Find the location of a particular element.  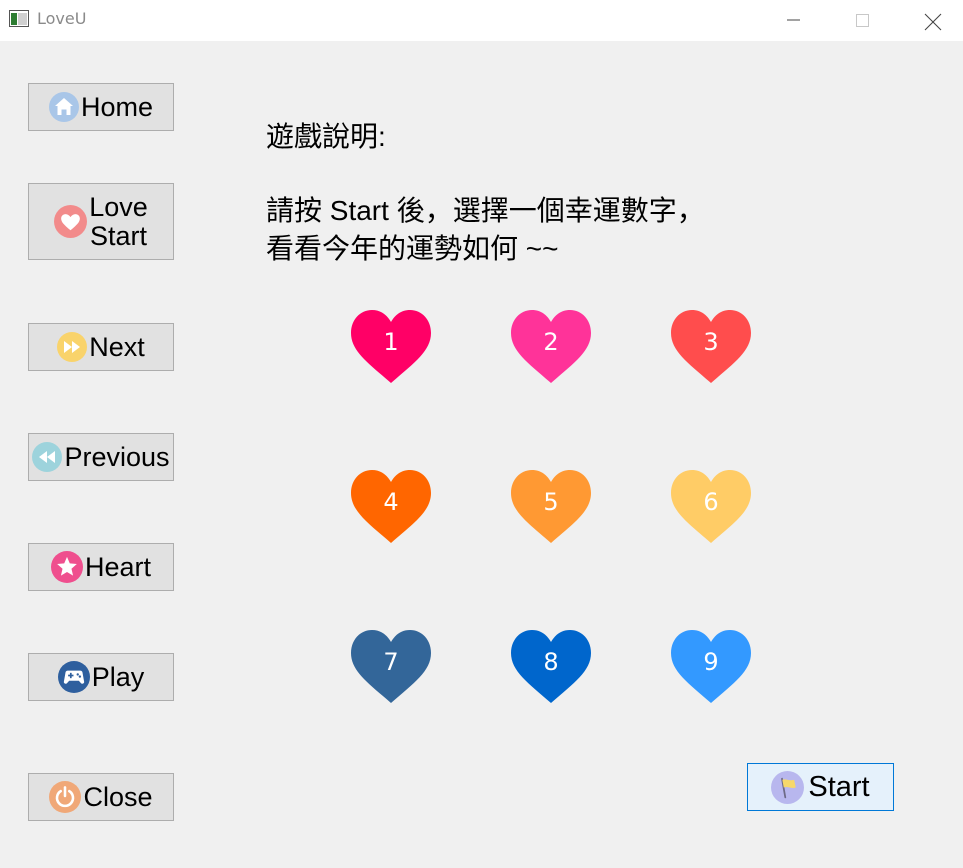

heart-number-9: 9 is located at coordinates (711, 667).